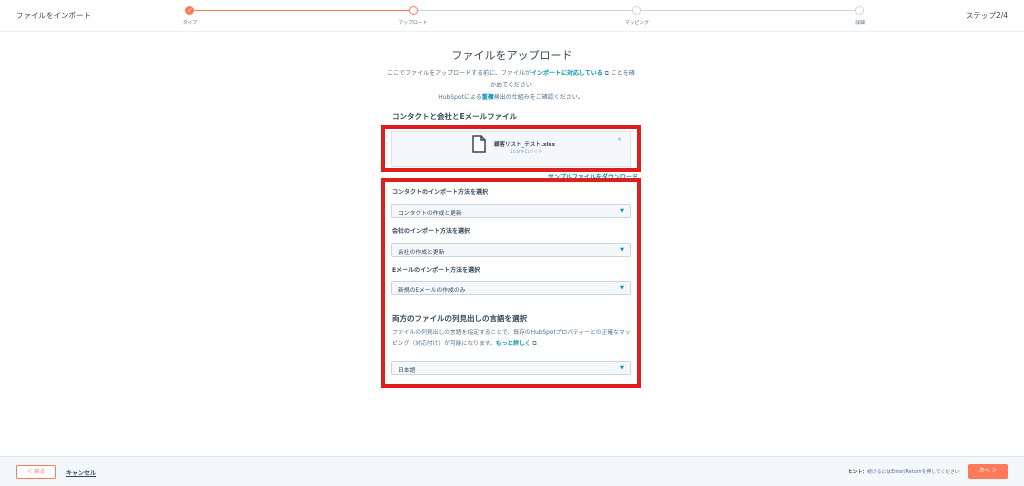 The height and width of the screenshot is (486, 1024). I want to click on highlight-file-box, so click(511, 148).